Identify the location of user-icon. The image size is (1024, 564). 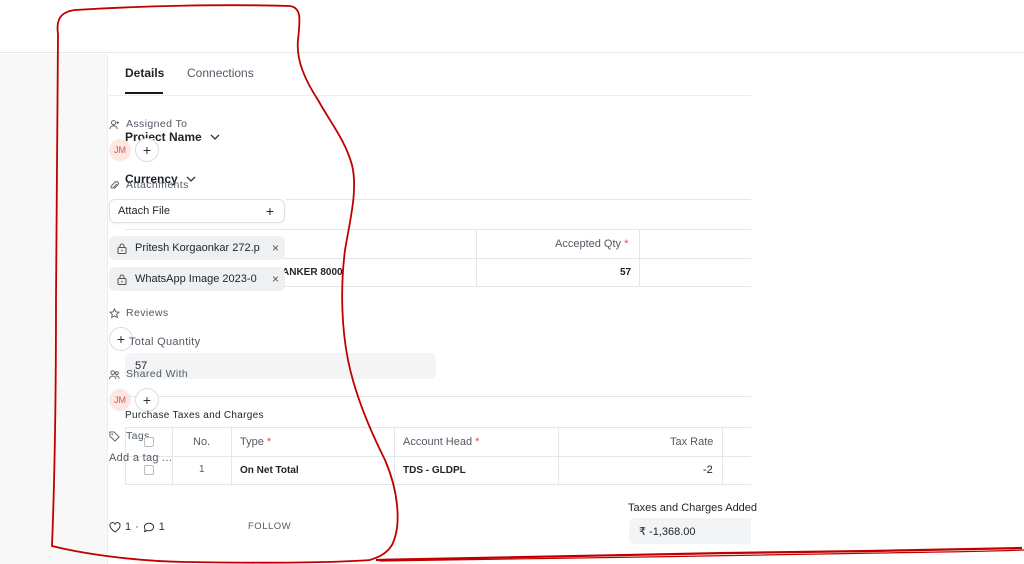
(114, 124).